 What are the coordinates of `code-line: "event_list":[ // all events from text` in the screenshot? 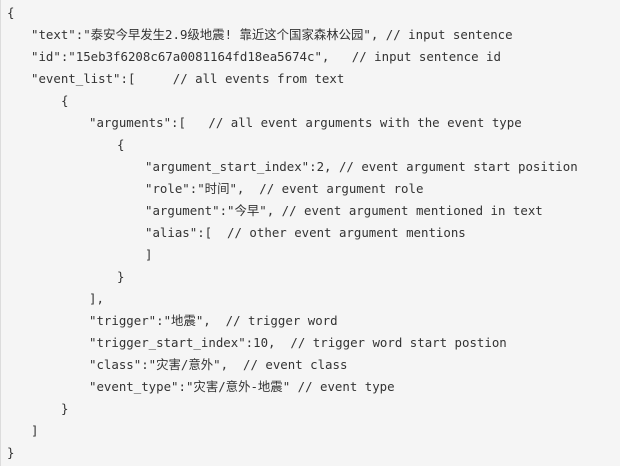 It's located at (188, 78).